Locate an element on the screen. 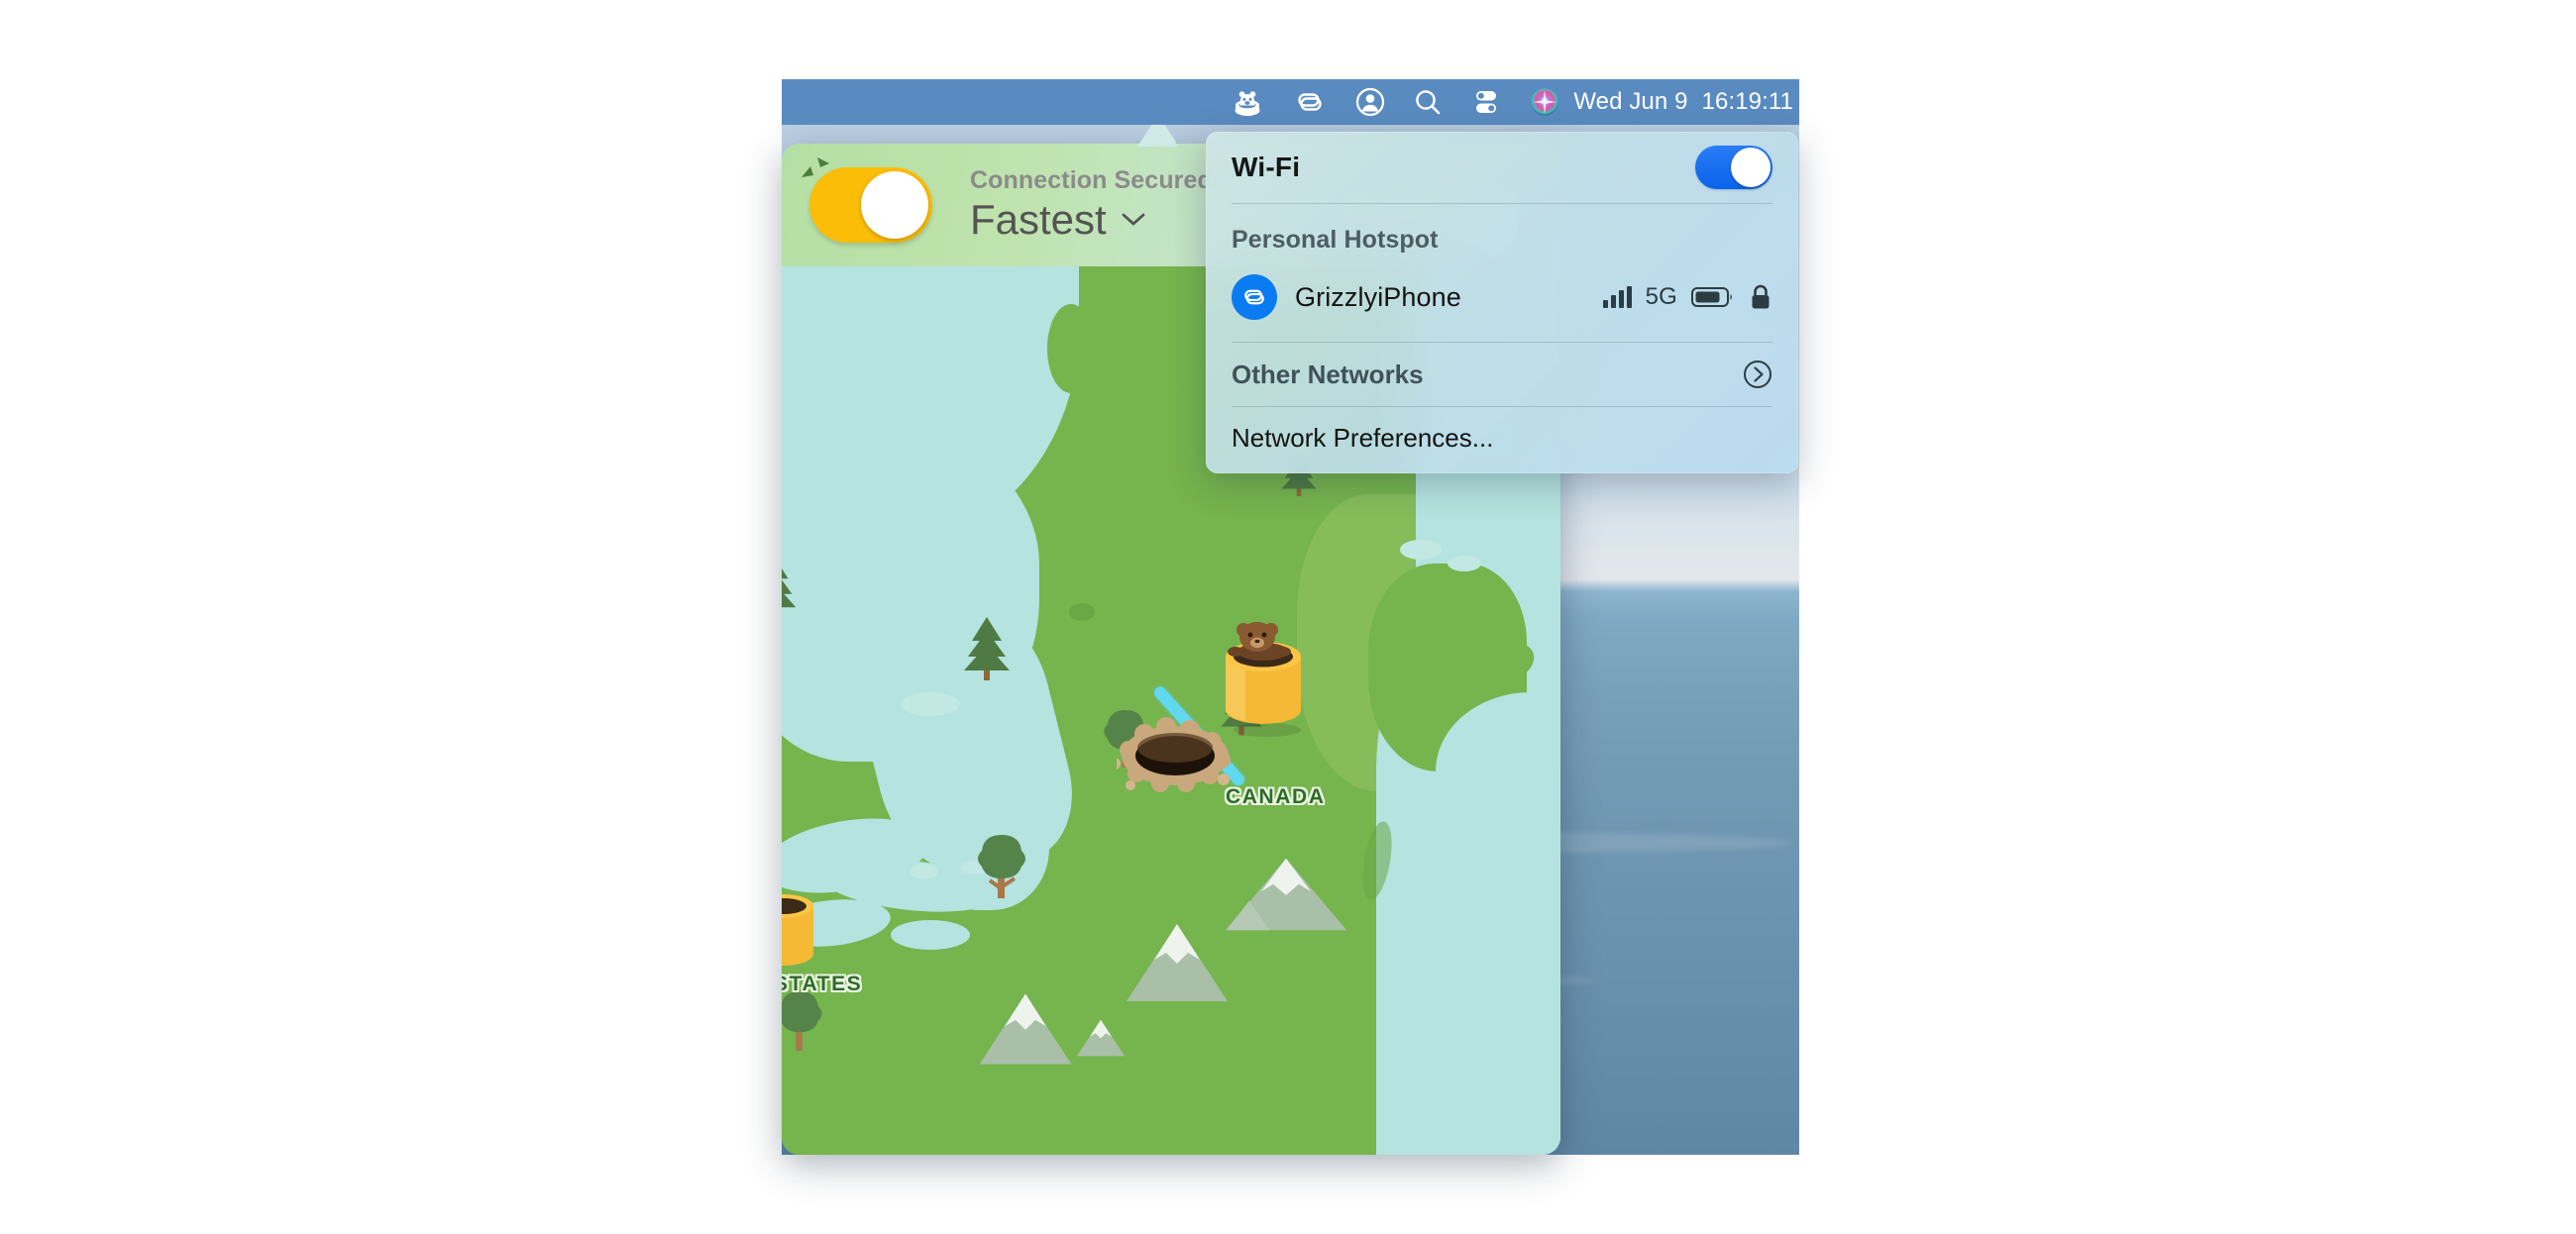 The width and height of the screenshot is (2576, 1234). server-location-label: Fastest is located at coordinates (1038, 219).